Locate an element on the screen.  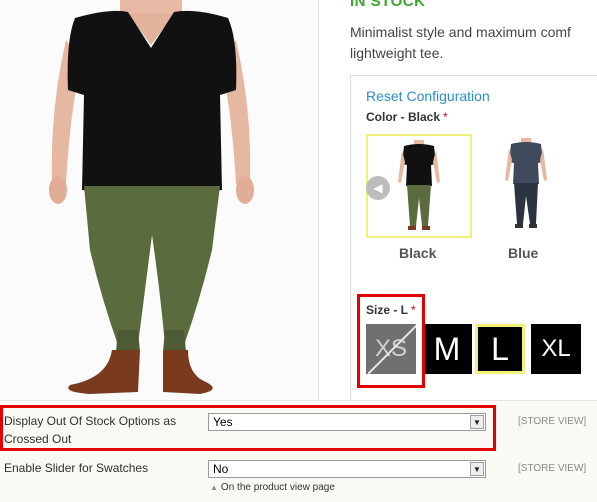
crossed-out-select: Yes ▼ is located at coordinates (347, 422).